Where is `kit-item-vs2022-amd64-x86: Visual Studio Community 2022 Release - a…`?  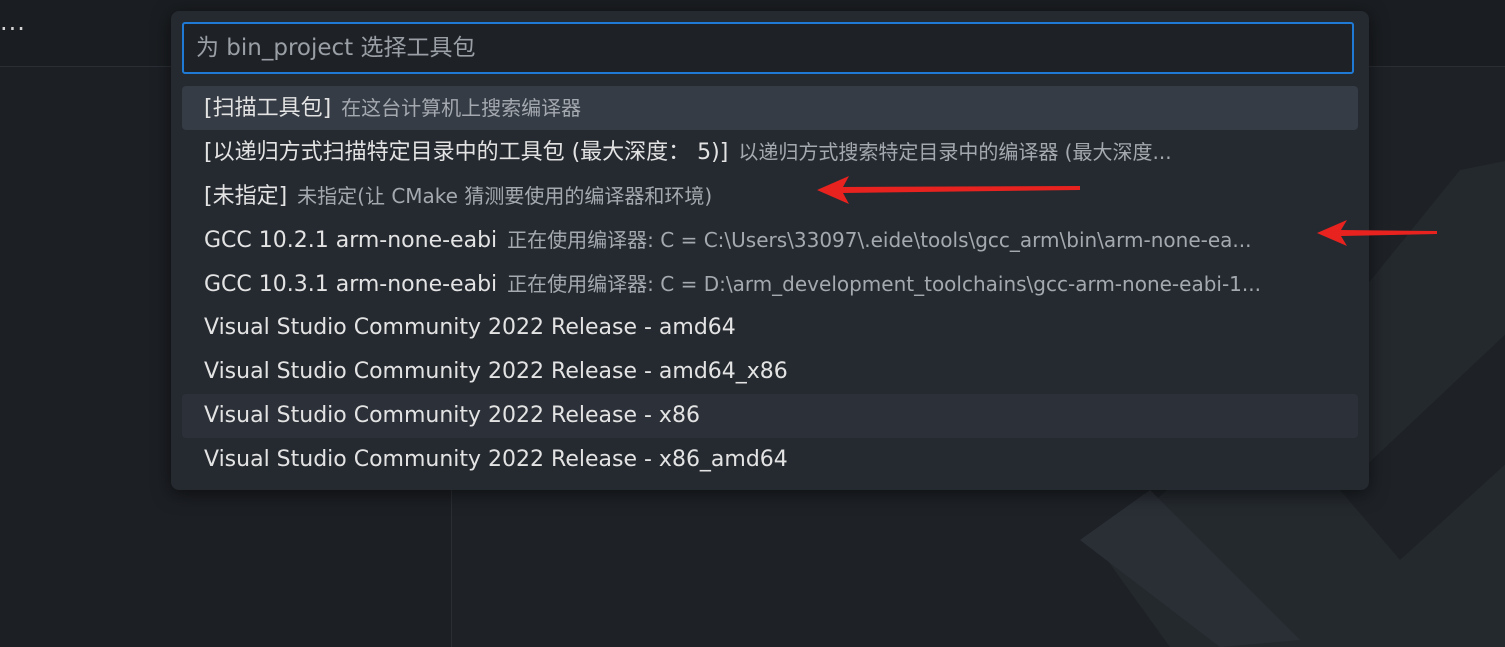 kit-item-vs2022-amd64-x86: Visual Studio Community 2022 Release - a… is located at coordinates (770, 372).